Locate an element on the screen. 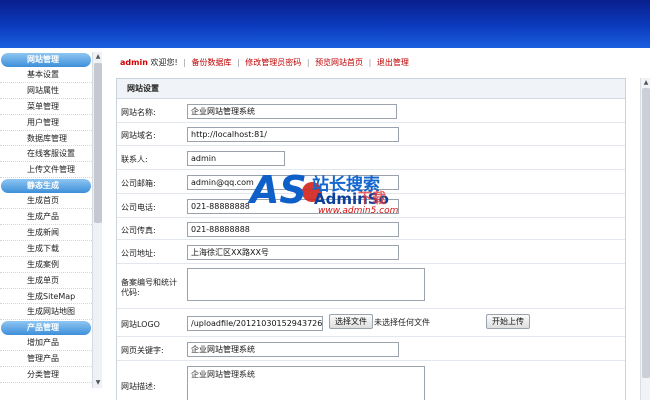 The height and width of the screenshot is (400, 650). main-scrollbar: ▲ is located at coordinates (645, 239).